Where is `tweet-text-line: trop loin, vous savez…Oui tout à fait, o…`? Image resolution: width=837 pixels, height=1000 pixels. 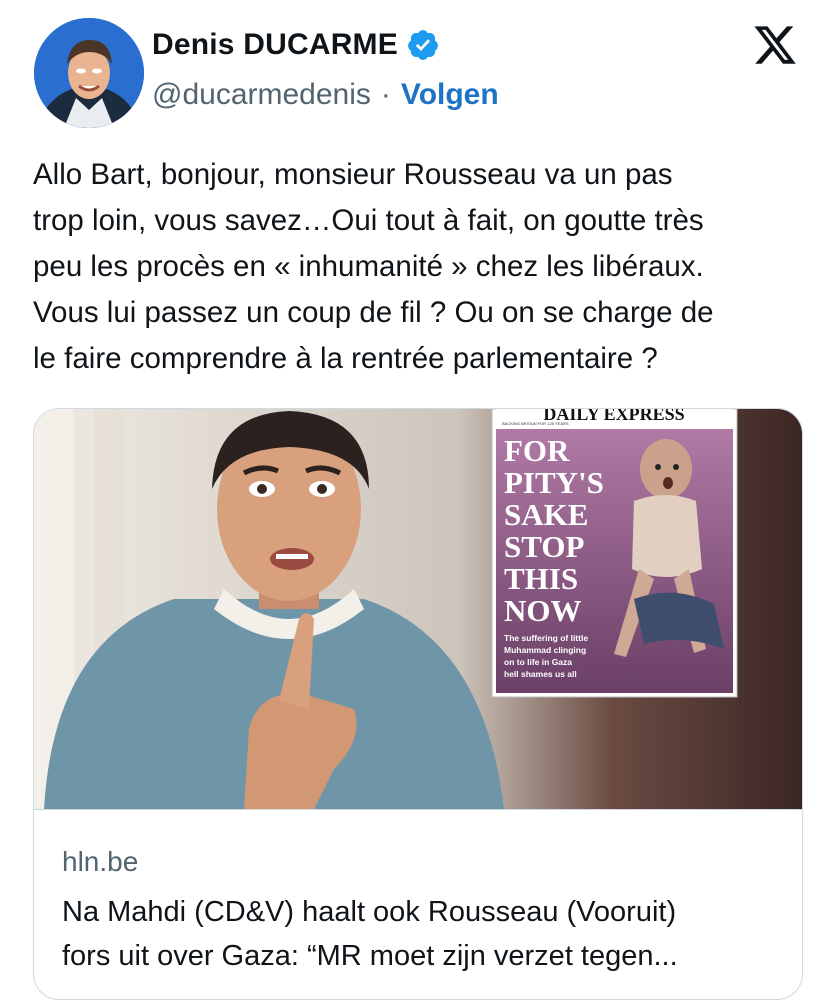 tweet-text-line: trop loin, vous savez…Oui tout à fait, o… is located at coordinates (368, 220).